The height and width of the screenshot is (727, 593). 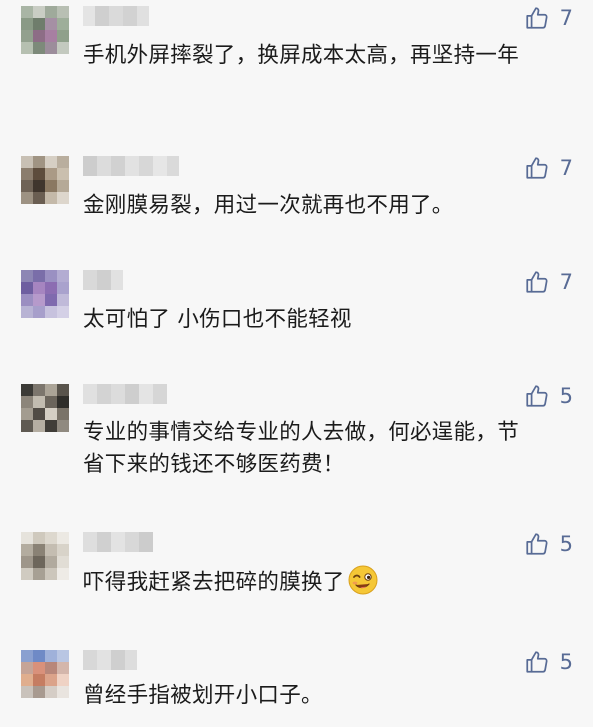 I want to click on comment-text: 手机外屏摔裂了，换屏成本太高，再坚持一年, so click(x=301, y=55).